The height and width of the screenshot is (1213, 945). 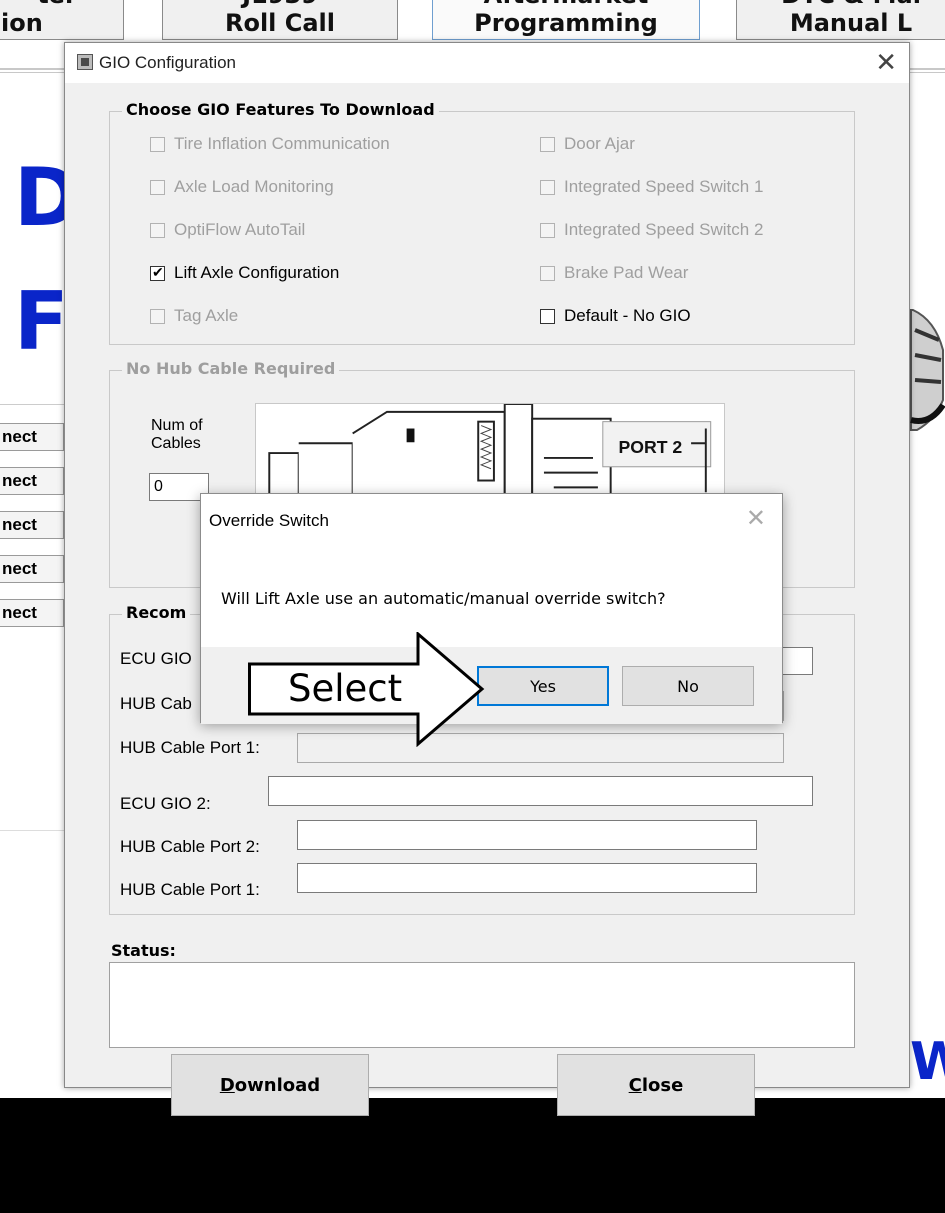 What do you see at coordinates (927, 1062) in the screenshot?
I see `bg-heading-letter: W` at bounding box center [927, 1062].